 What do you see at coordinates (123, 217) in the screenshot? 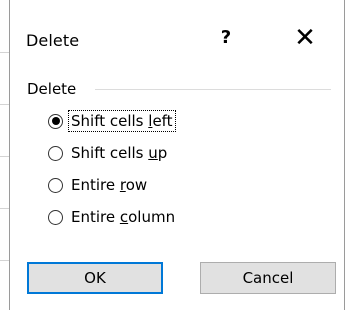
I see `option-label: Entire column` at bounding box center [123, 217].